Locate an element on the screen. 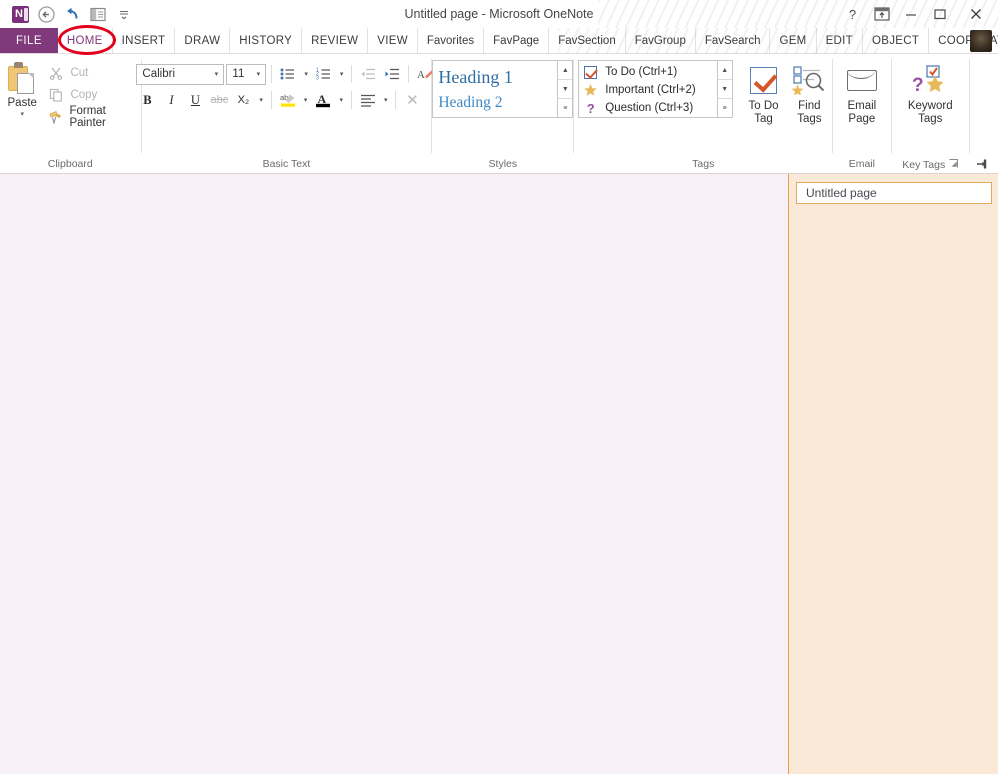 Image resolution: width=998 pixels, height=774 pixels. font-size-combo: 11 ▾ is located at coordinates (246, 74).